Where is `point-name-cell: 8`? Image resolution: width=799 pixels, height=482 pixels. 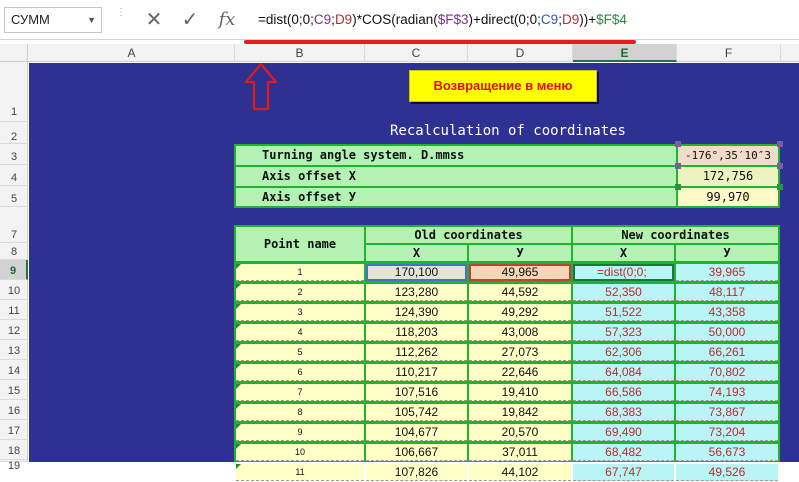
point-name-cell: 8 is located at coordinates (300, 412).